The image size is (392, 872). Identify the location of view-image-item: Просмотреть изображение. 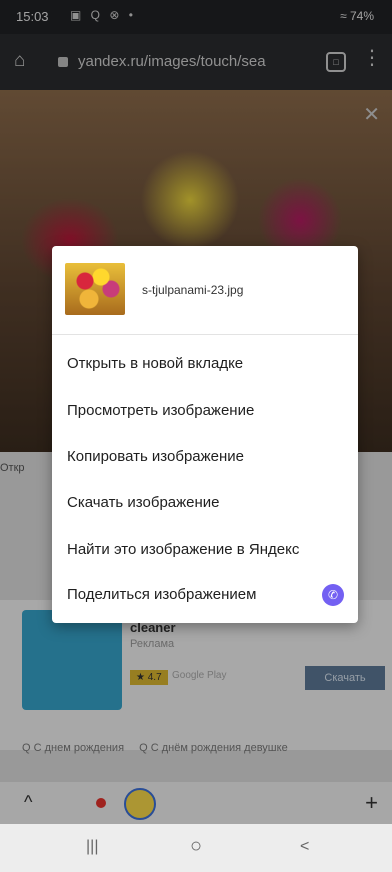
(207, 411).